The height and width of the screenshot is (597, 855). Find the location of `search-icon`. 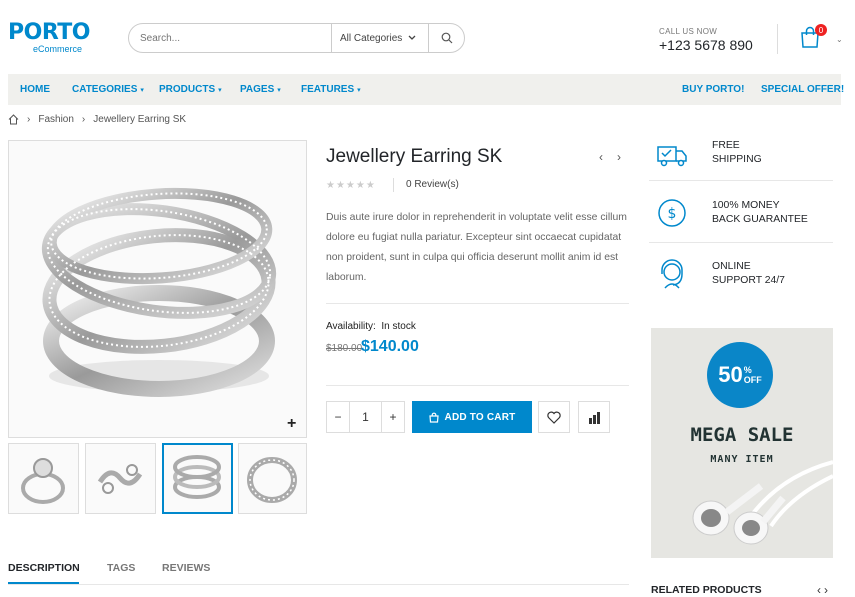

search-icon is located at coordinates (446, 38).